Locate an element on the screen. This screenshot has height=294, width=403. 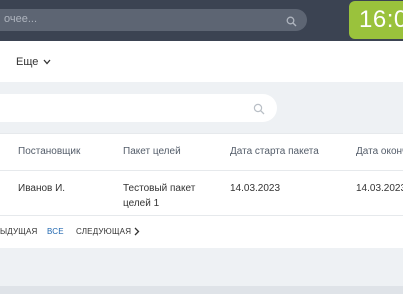
top-header: очее... 16:0 is located at coordinates (201, 20).